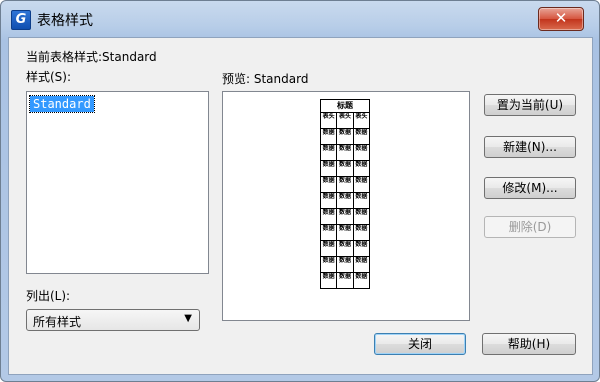 This screenshot has width=600, height=382. Describe the element at coordinates (529, 344) in the screenshot. I see `help-button: 帮助(H)` at that location.